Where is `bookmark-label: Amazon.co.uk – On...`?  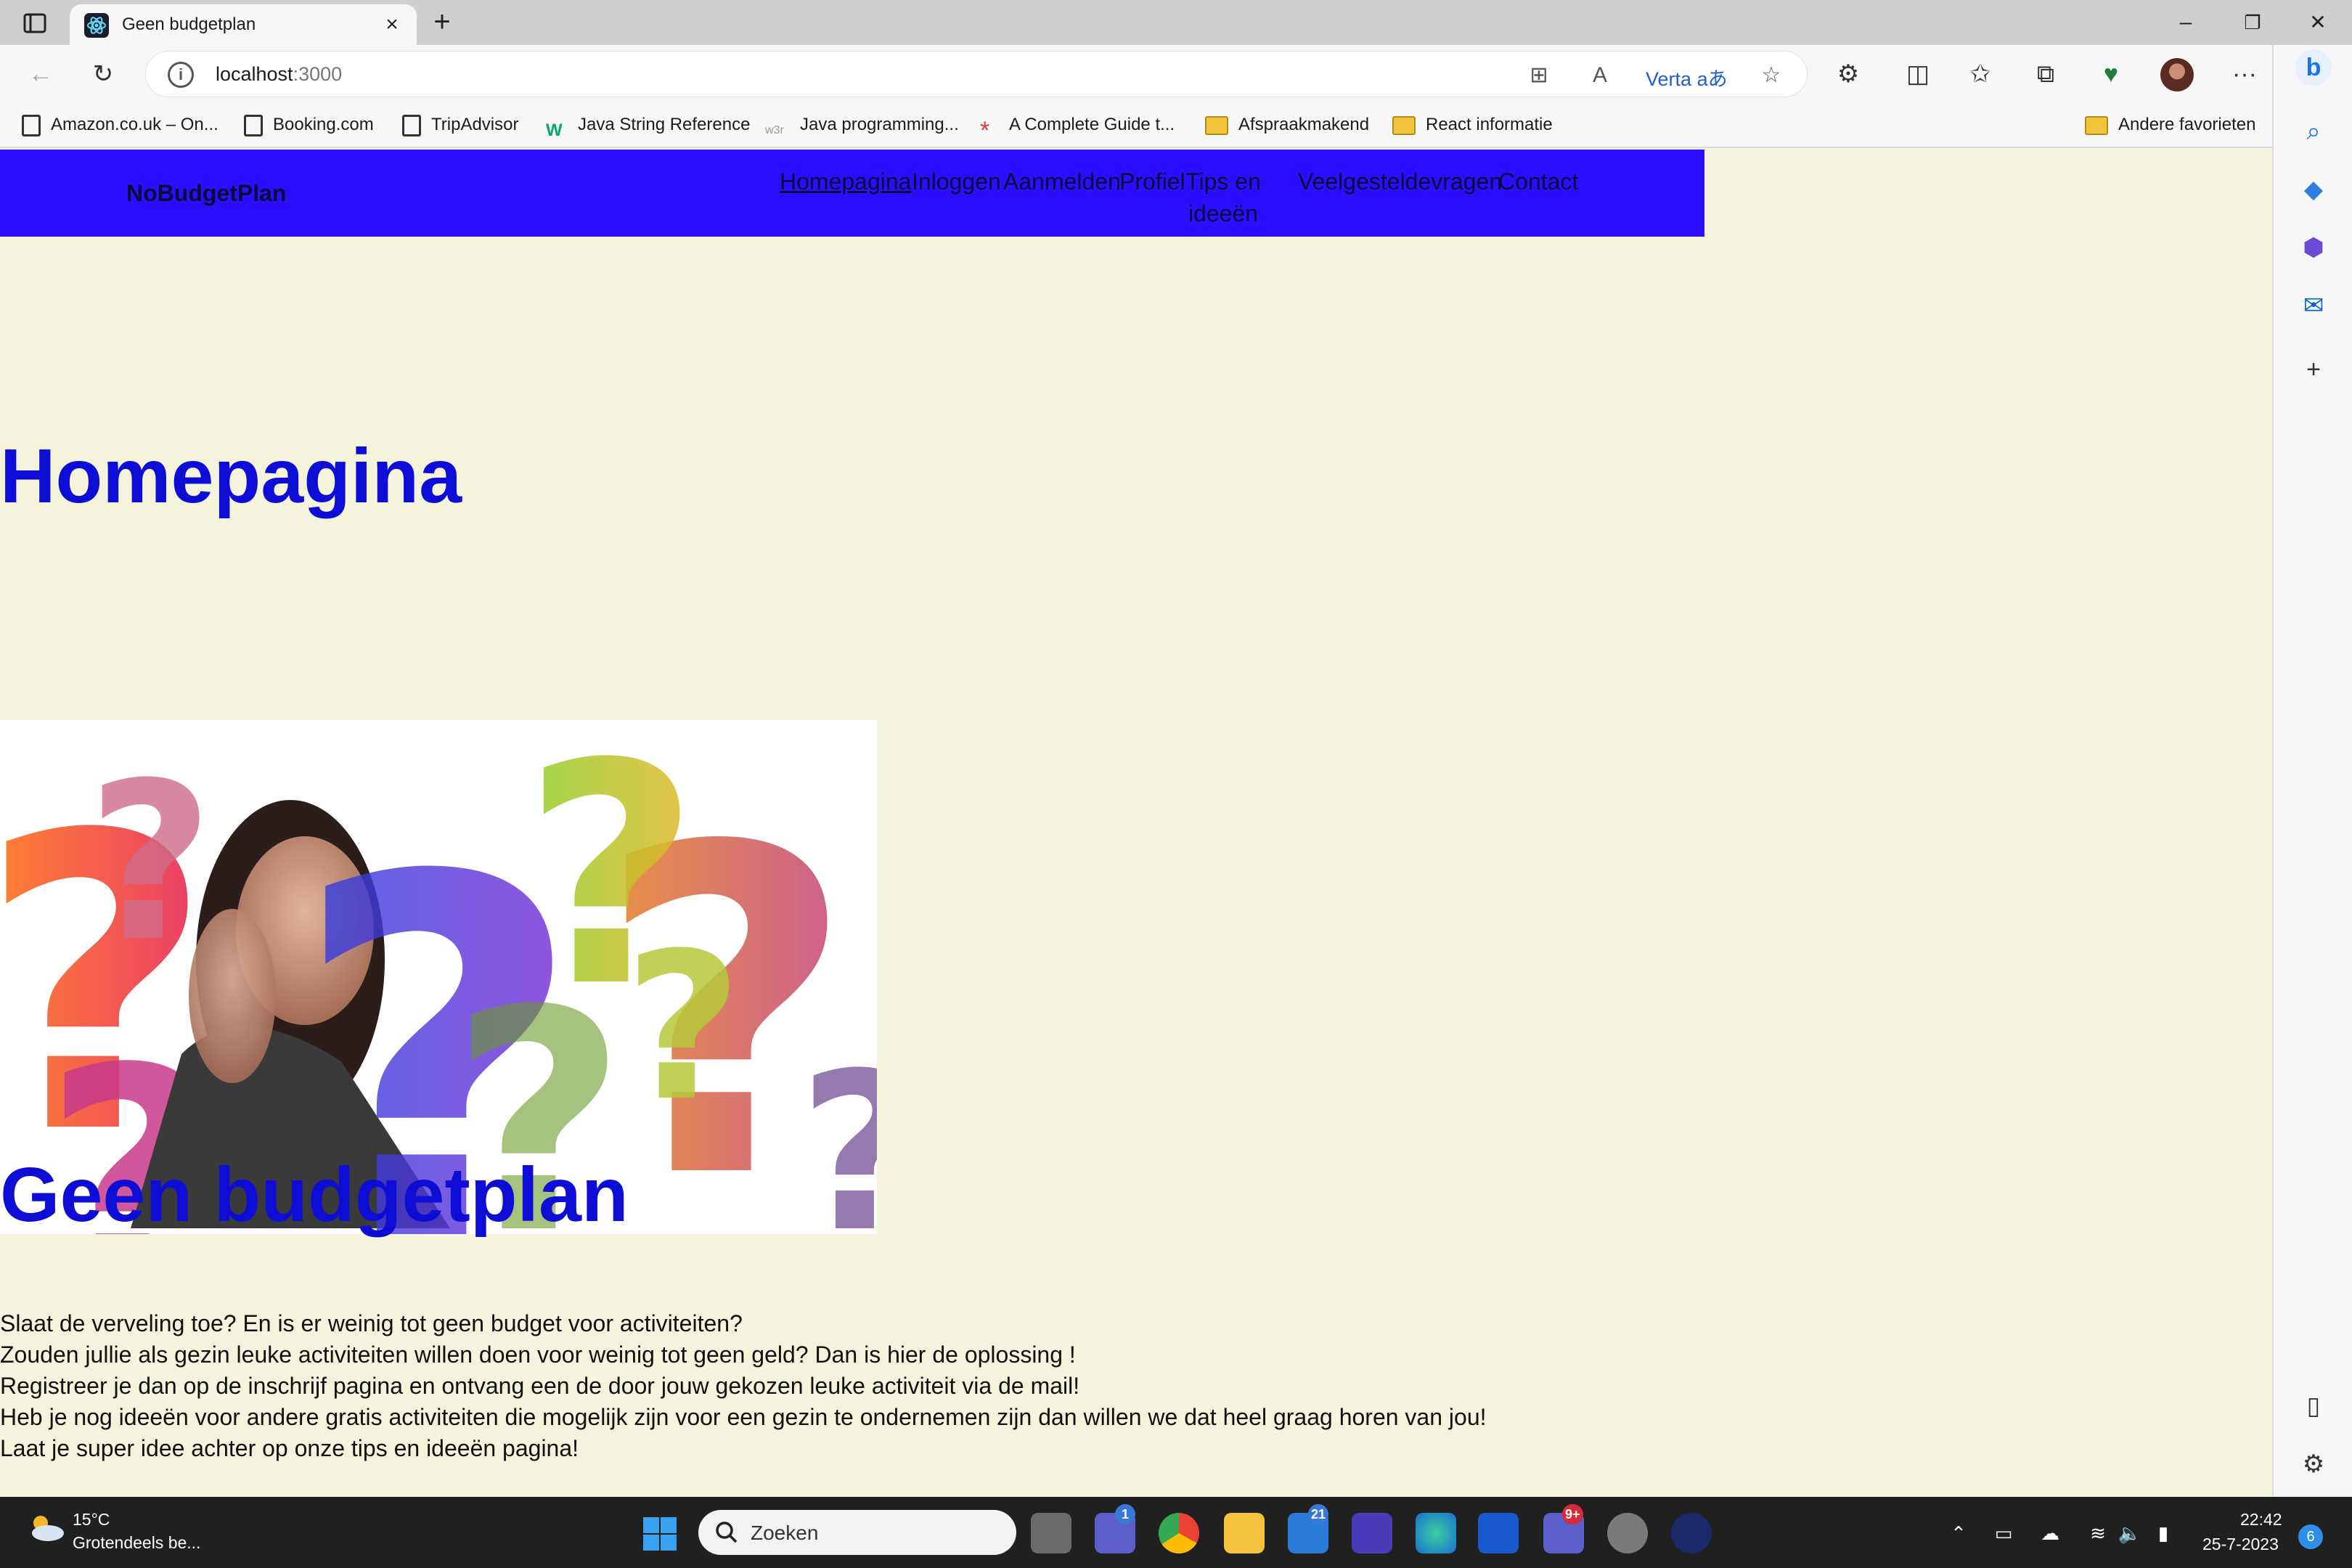
bookmark-label: Amazon.co.uk – On... is located at coordinates (135, 125).